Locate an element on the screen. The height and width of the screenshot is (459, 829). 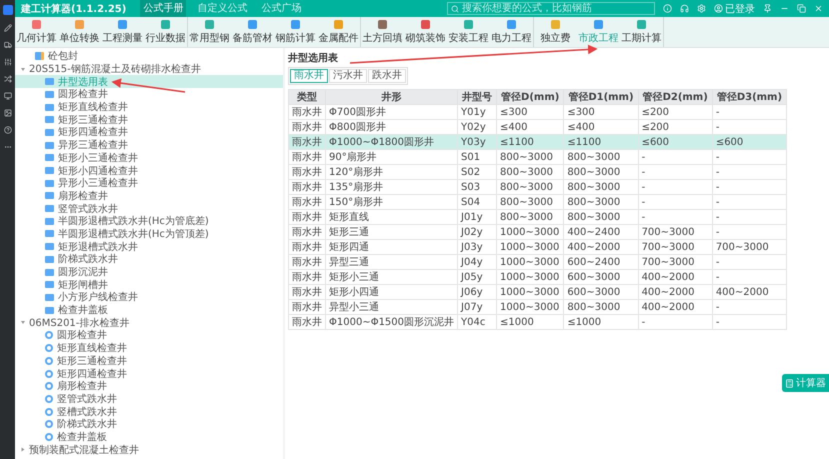
table-row: 雨水井 矩形直线 J01y 800~3000 800~3000 - - is located at coordinates (537, 217).